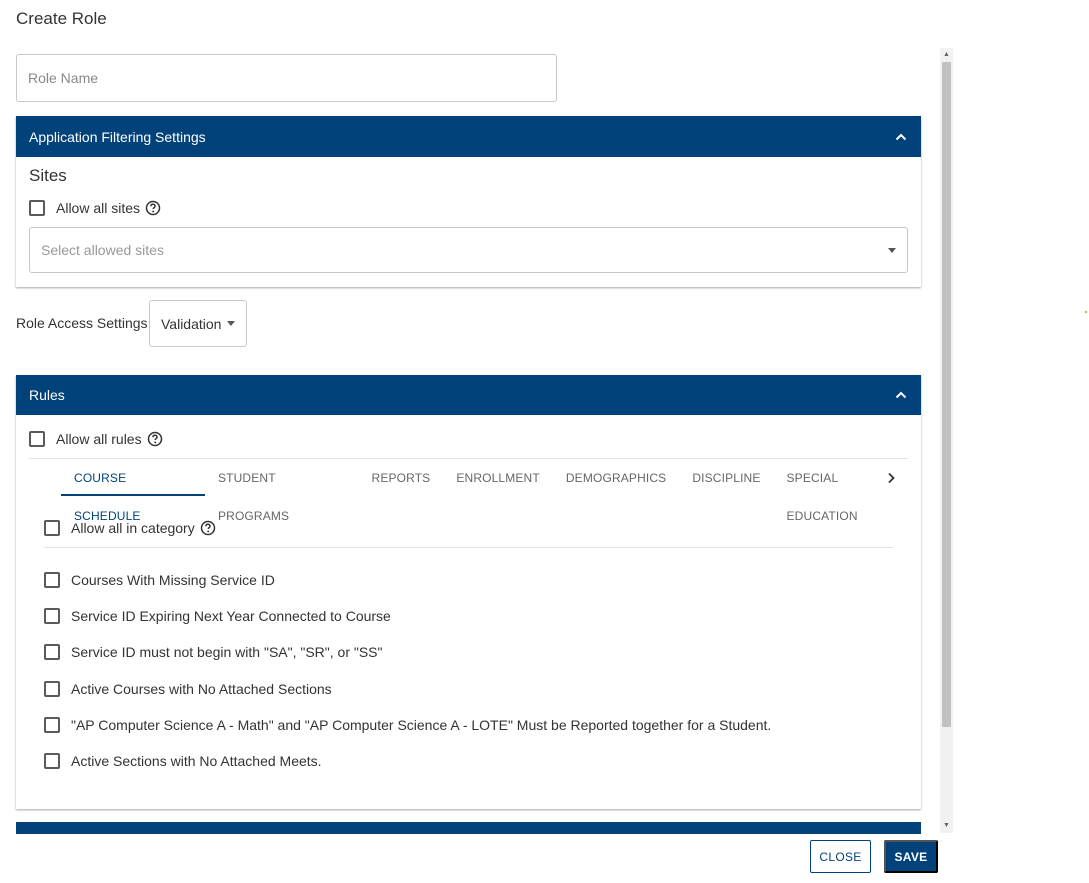  I want to click on allow-all-category-checkbox, so click(52, 528).